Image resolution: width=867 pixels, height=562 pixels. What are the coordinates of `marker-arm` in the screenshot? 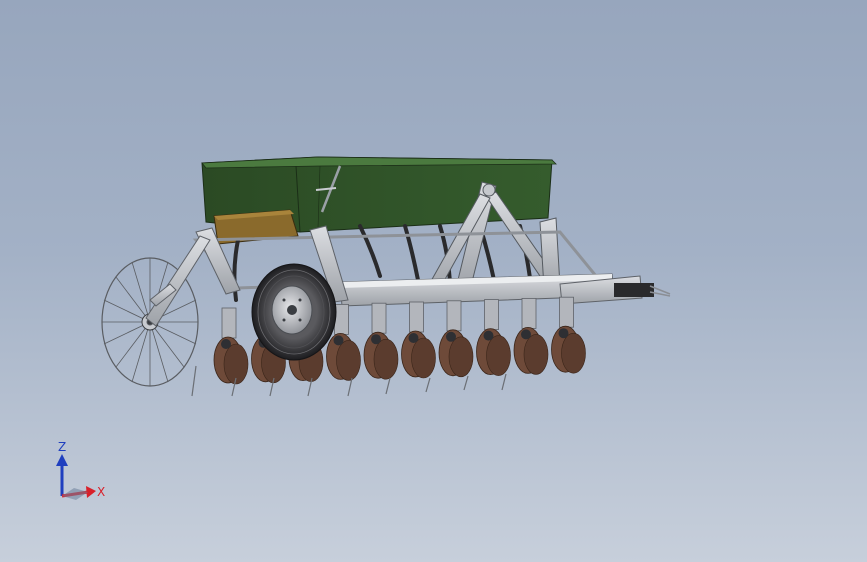 It's located at (178, 281).